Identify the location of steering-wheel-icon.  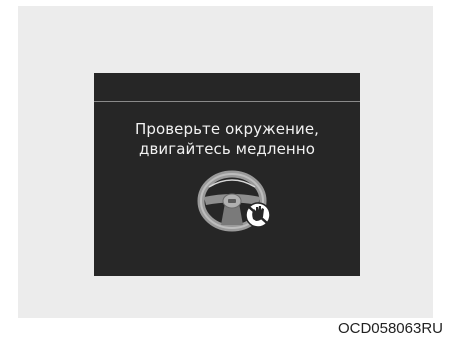
(234, 201).